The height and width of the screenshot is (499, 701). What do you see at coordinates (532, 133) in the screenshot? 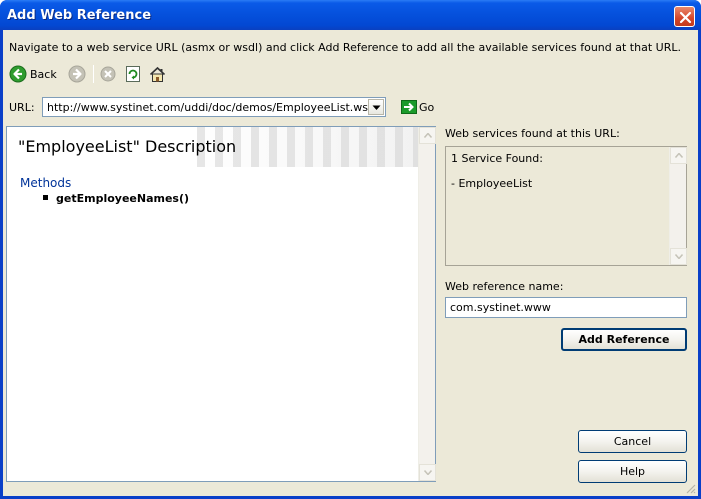
I see `services-found-label: Web services found at this URL:` at bounding box center [532, 133].